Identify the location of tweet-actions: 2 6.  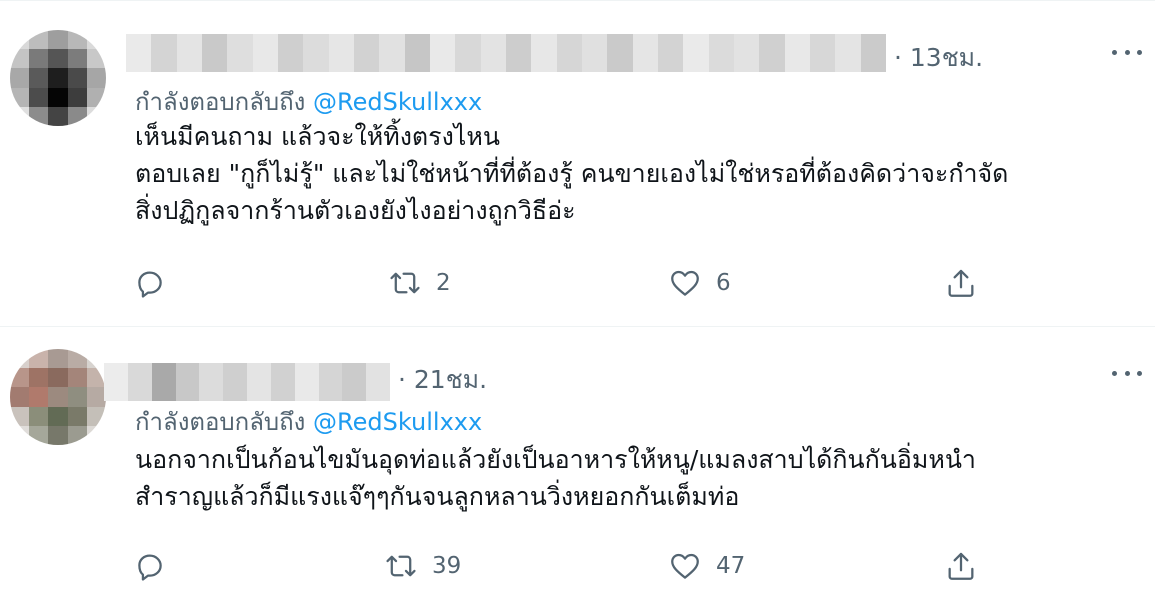
(577, 283).